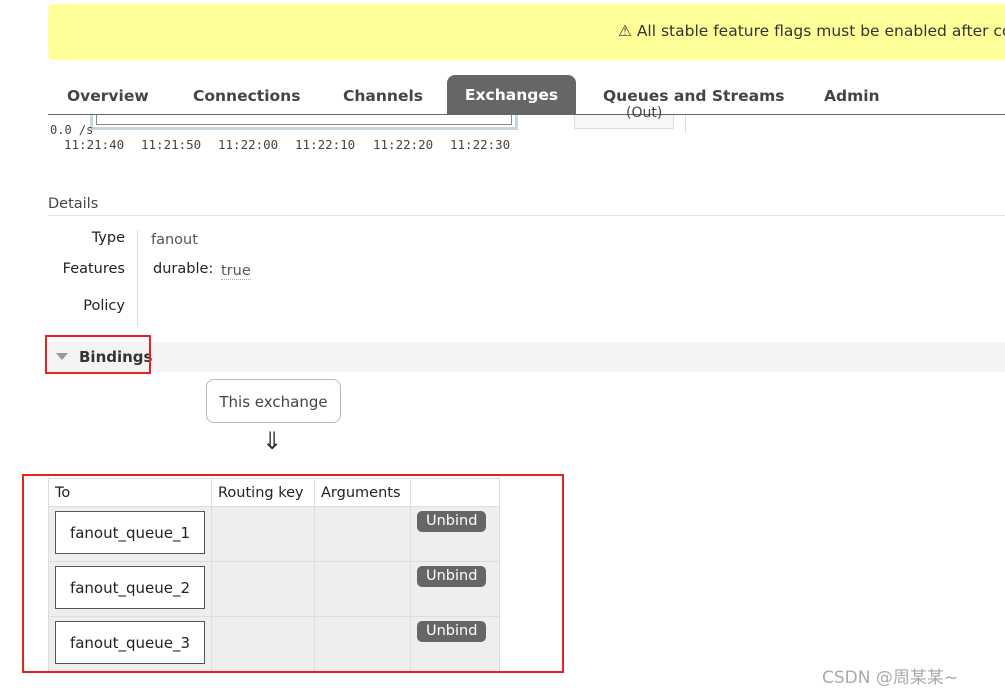 The height and width of the screenshot is (693, 1005). What do you see at coordinates (174, 240) in the screenshot?
I see `type-value: fanout` at bounding box center [174, 240].